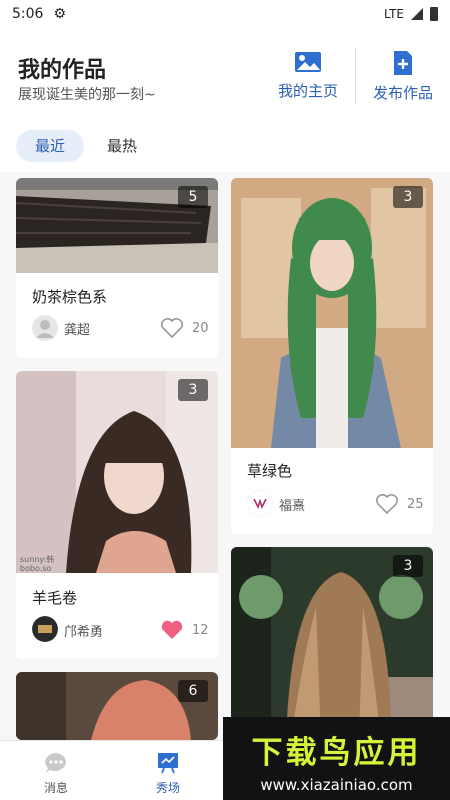 The width and height of the screenshot is (450, 800). I want to click on tab-recent: 最近, so click(50, 146).